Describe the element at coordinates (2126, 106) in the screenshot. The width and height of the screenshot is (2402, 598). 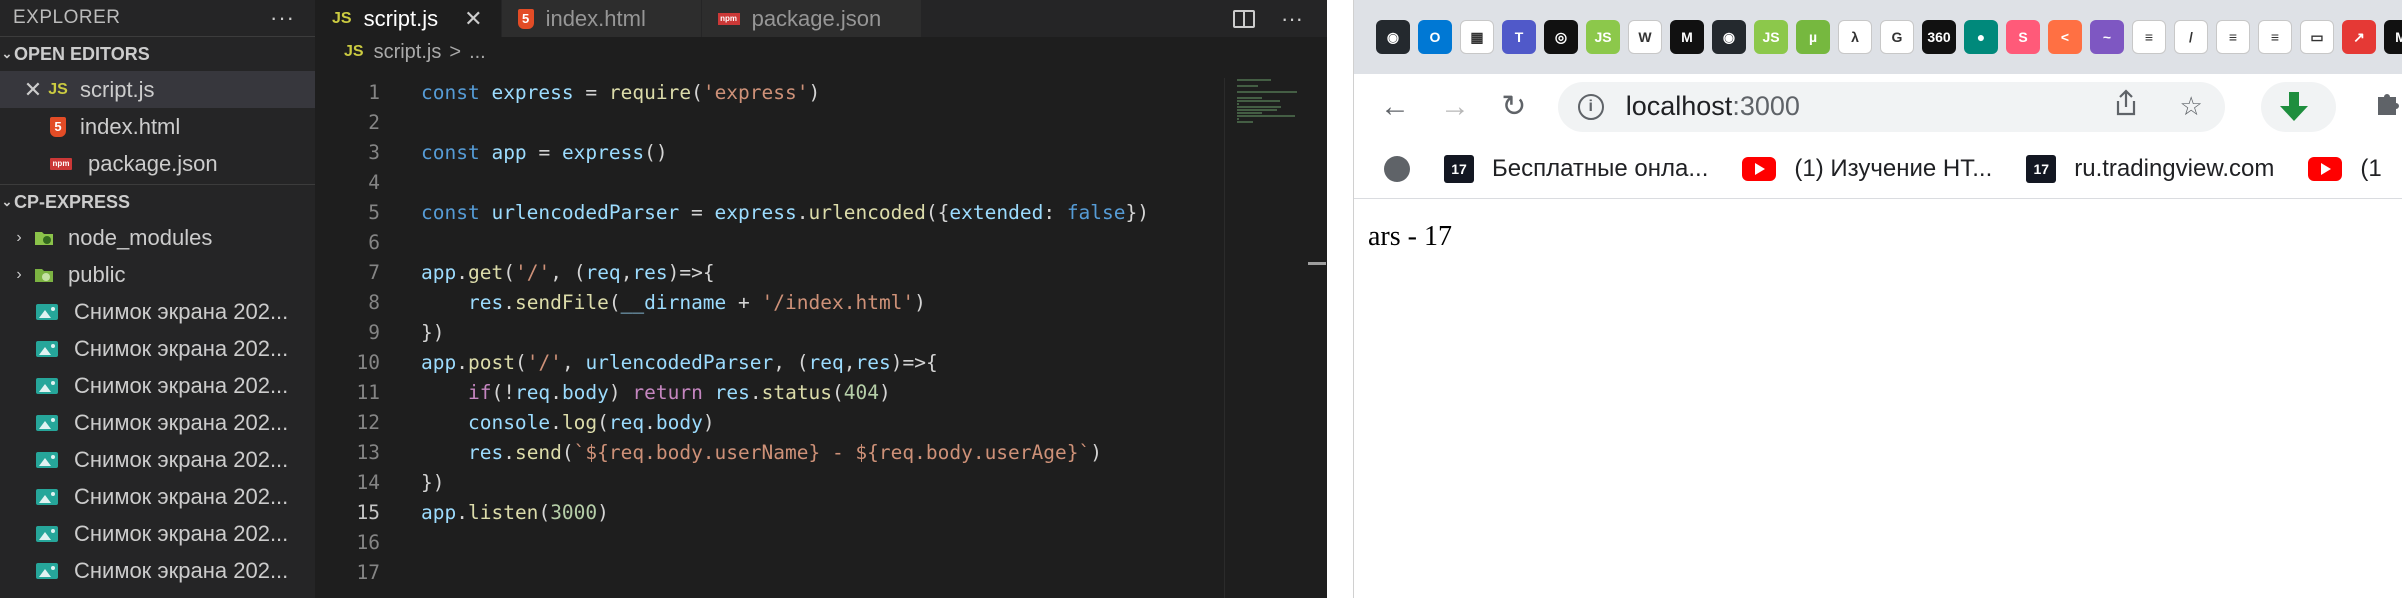
I see `share-icon` at that location.